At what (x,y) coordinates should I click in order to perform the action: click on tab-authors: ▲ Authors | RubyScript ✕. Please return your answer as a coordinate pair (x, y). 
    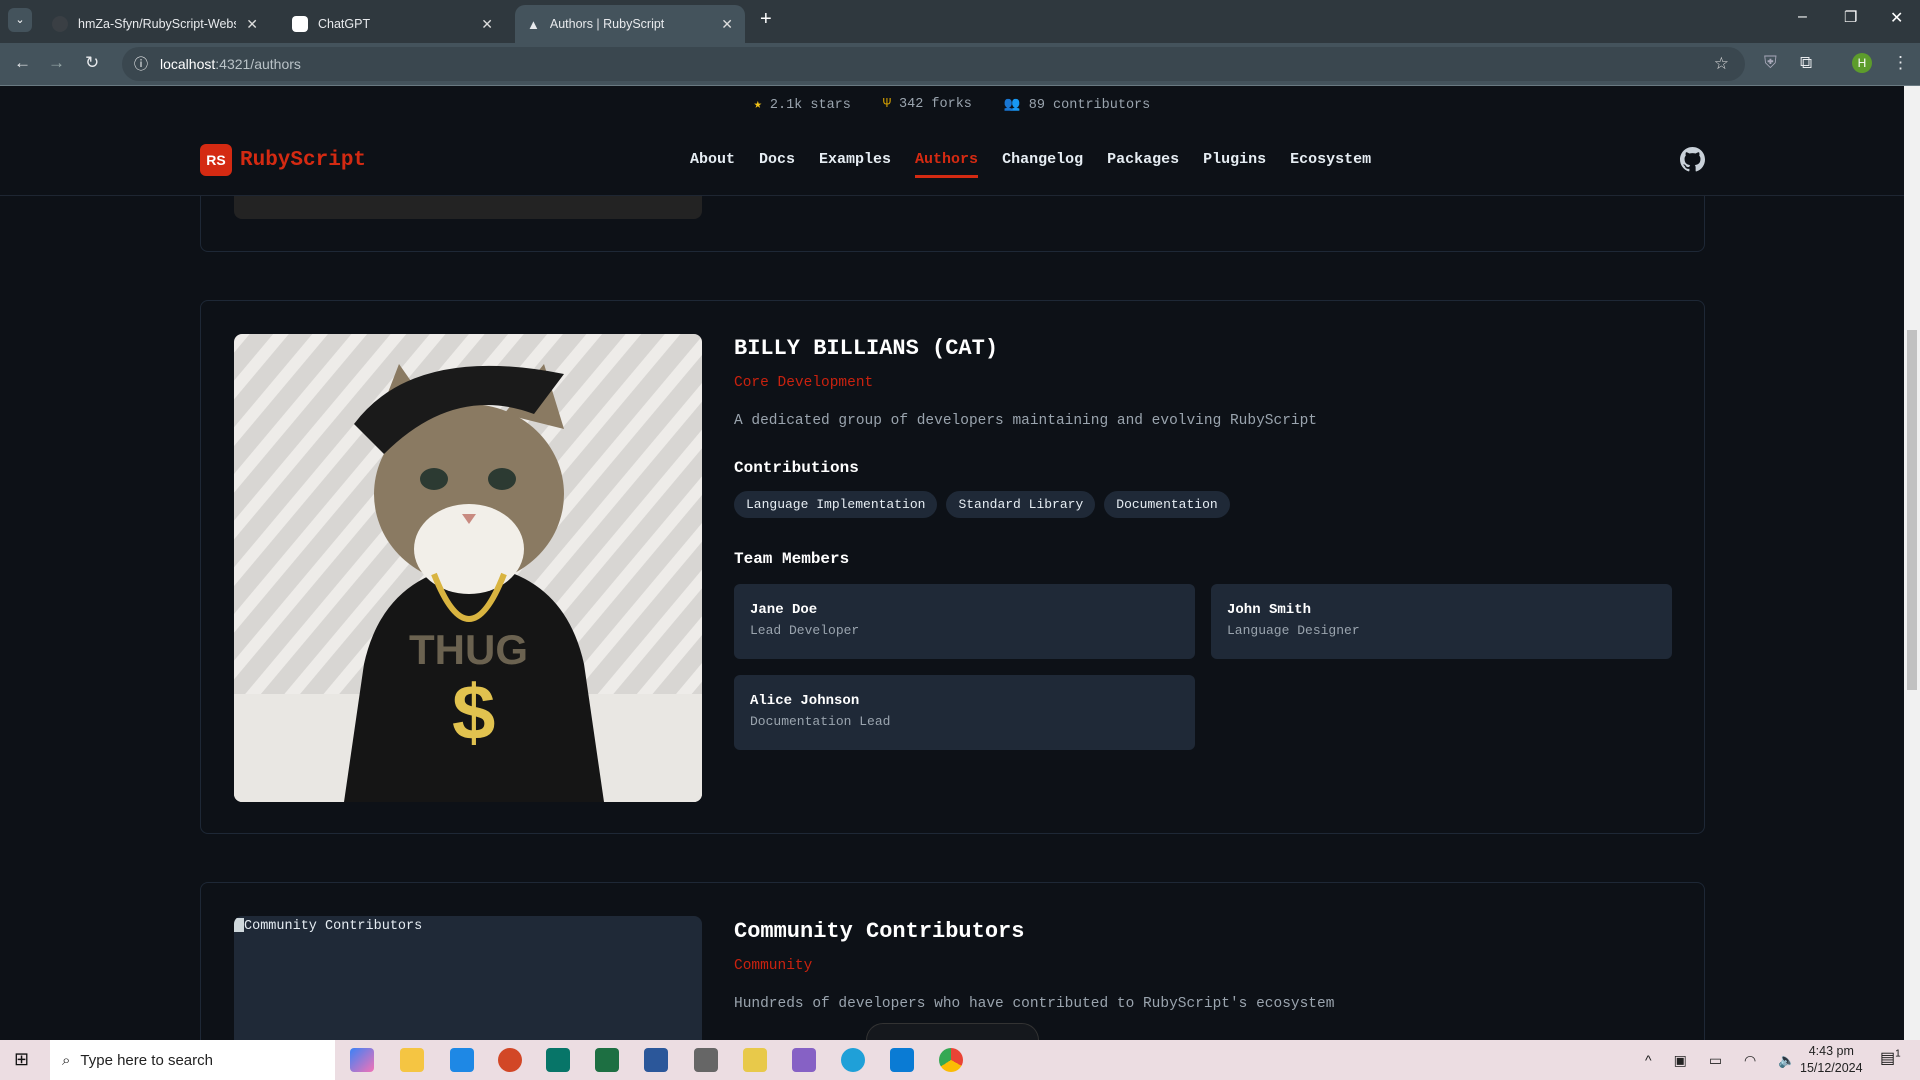
    Looking at the image, I should click on (630, 24).